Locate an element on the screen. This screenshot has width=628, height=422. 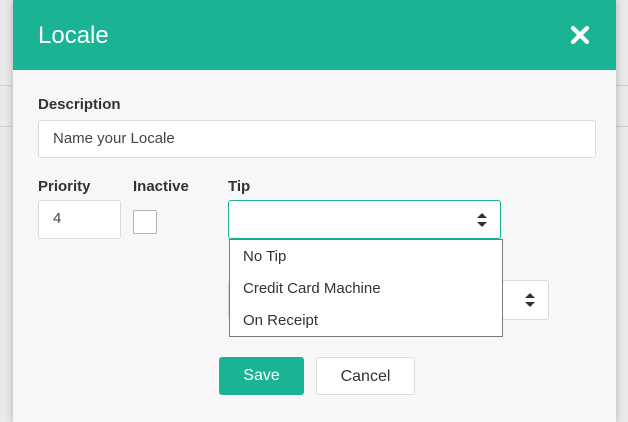
description-input: Name your Locale is located at coordinates (317, 139).